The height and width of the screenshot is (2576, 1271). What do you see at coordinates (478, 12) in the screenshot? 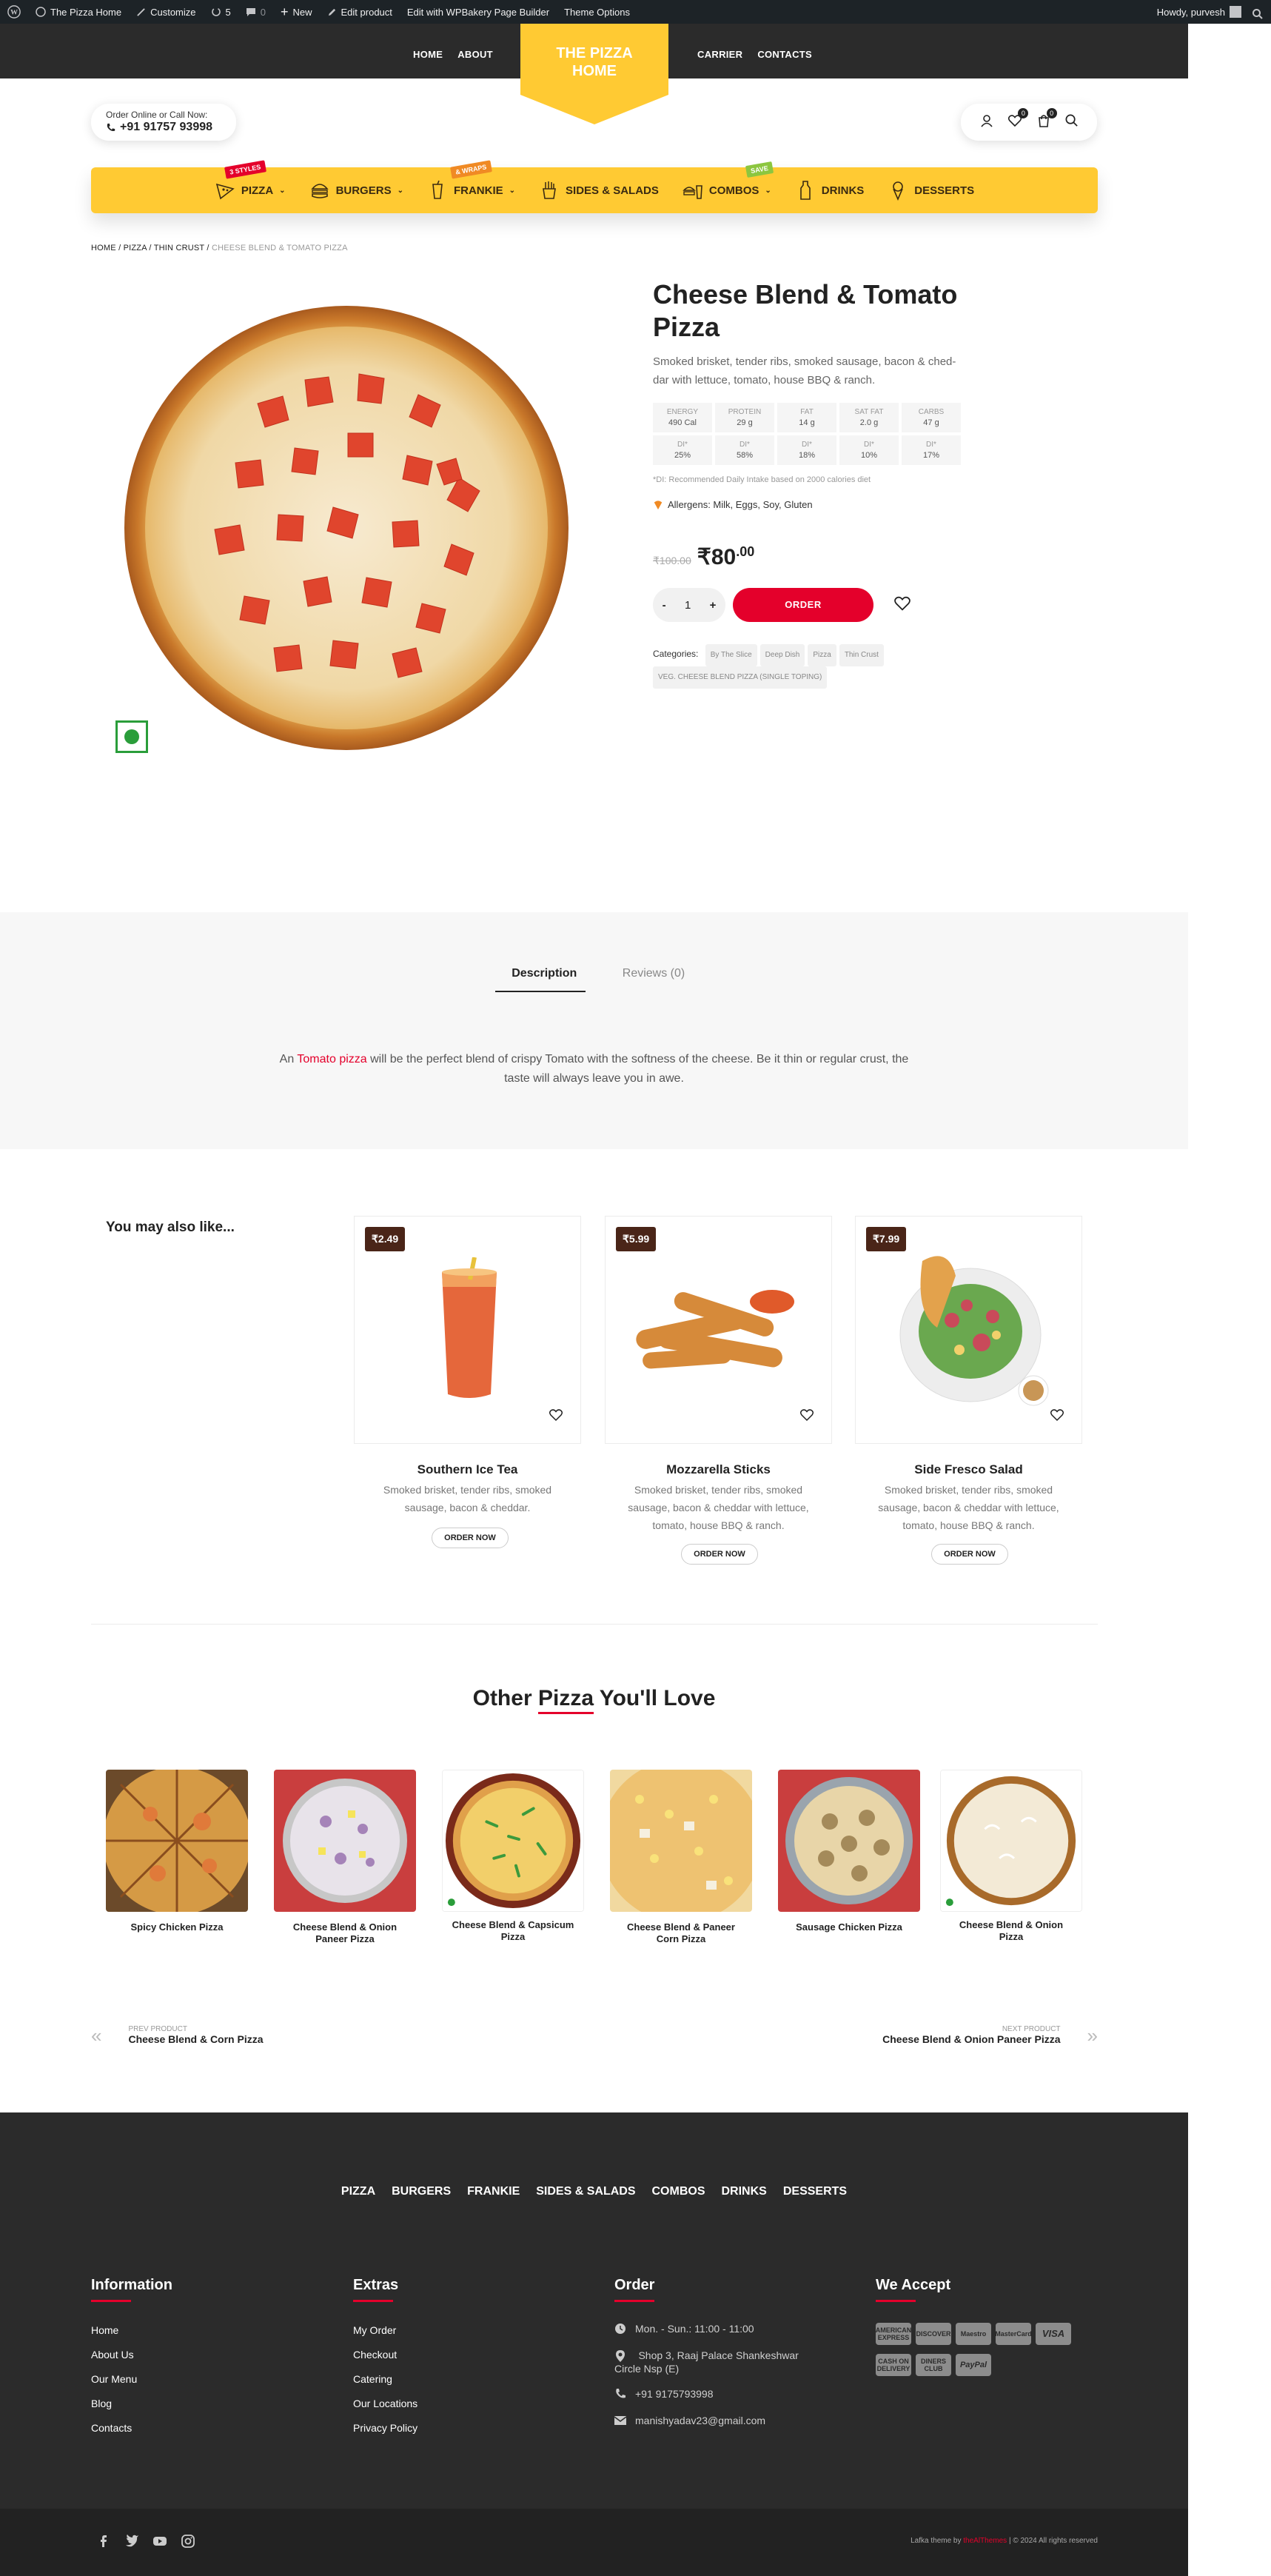
I see `admin-wpbakery-link: Edit with WPBakery Page Builder` at bounding box center [478, 12].